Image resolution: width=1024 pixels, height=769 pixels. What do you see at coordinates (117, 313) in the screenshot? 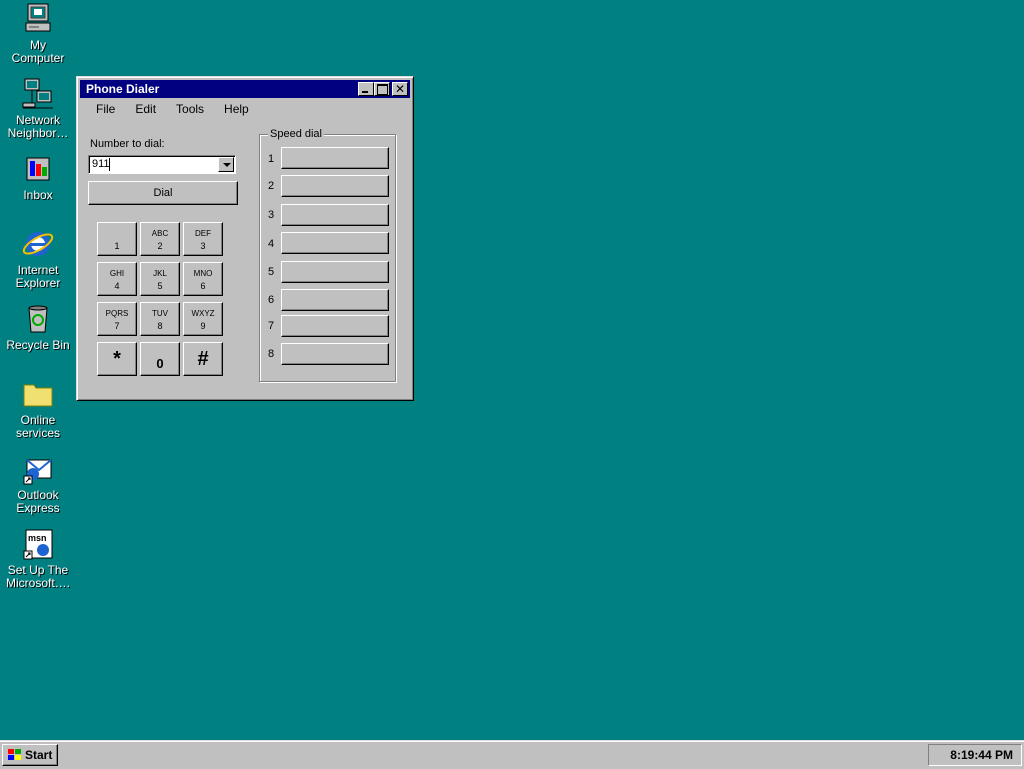
I see `keypad-letters: PQRS` at bounding box center [117, 313].